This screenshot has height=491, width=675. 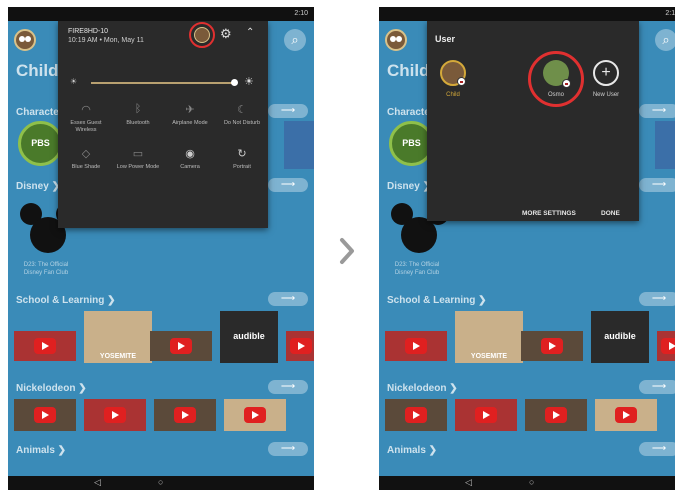 I want to click on disney-tile-caption: D23: The Official Disney Fan Club, so click(x=417, y=269).